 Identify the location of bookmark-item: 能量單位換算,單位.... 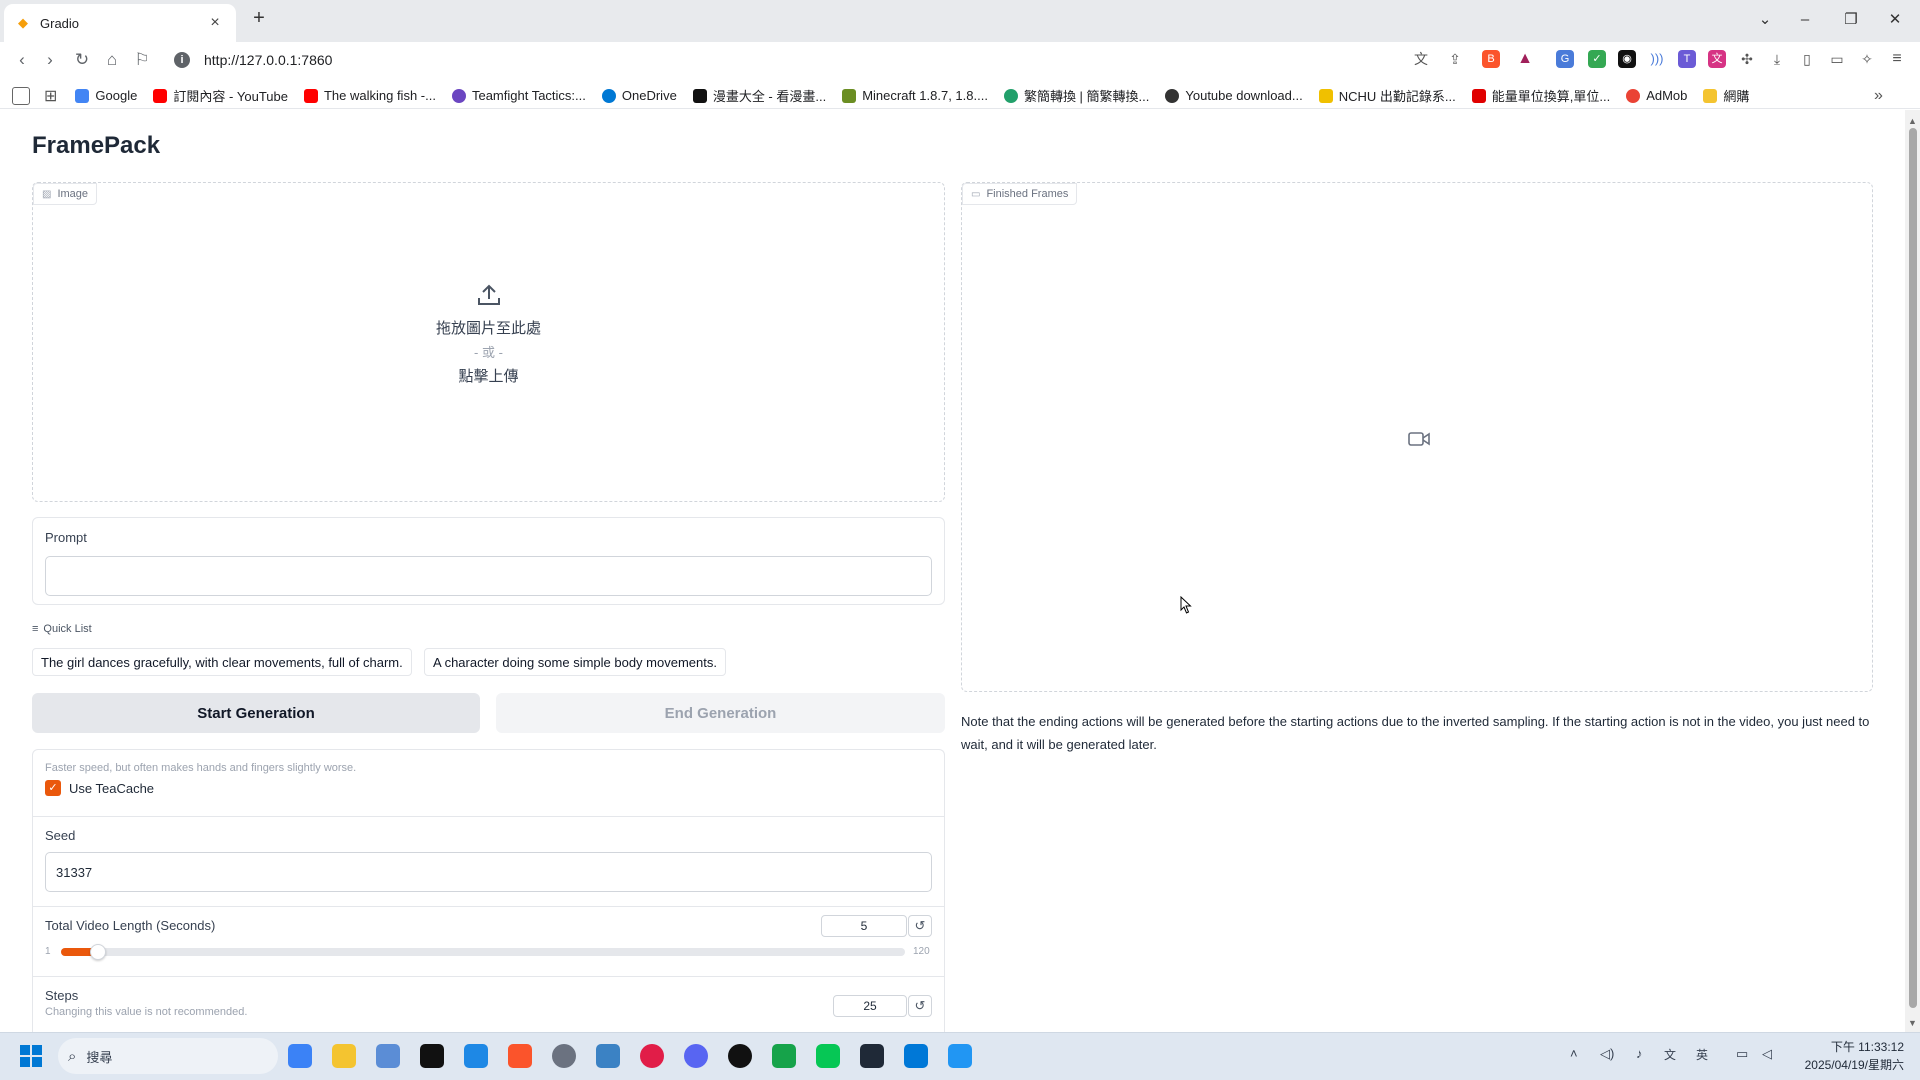
(1540, 95).